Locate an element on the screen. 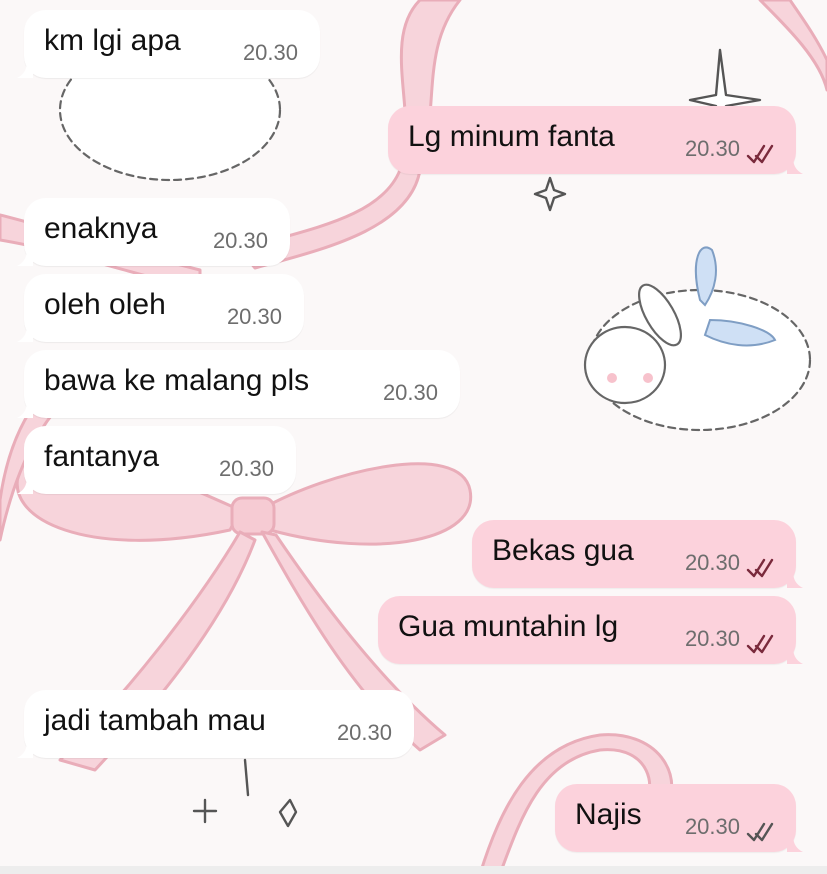 The image size is (827, 874). message-bubble-incoming: jadi tambah mau 20.30 is located at coordinates (215, 724).